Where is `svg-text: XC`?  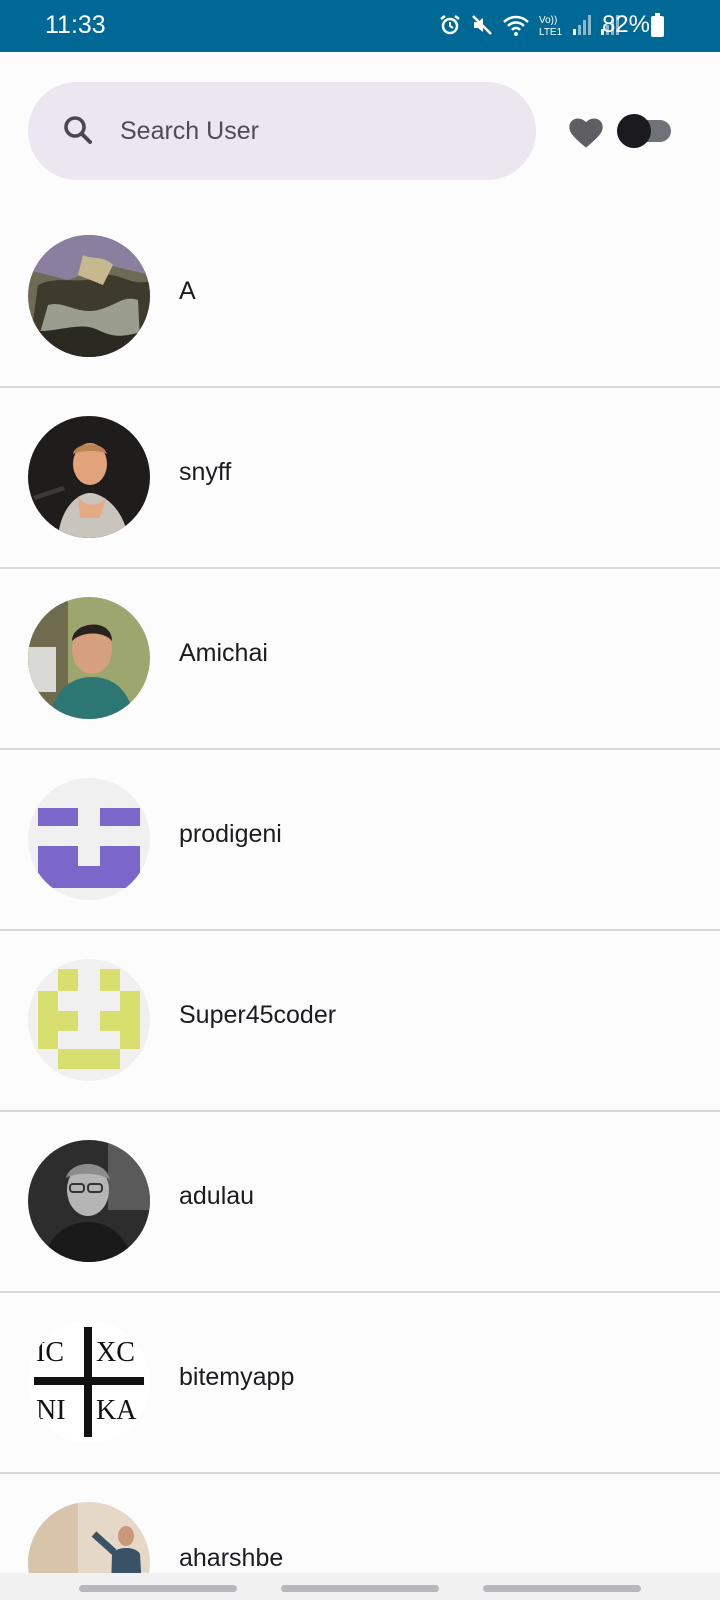 svg-text: XC is located at coordinates (115, 1352).